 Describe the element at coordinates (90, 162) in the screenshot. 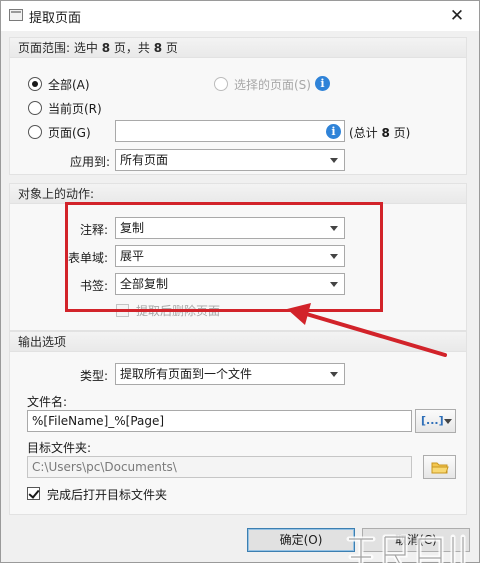

I see `apply-to-label: 应用到:` at that location.